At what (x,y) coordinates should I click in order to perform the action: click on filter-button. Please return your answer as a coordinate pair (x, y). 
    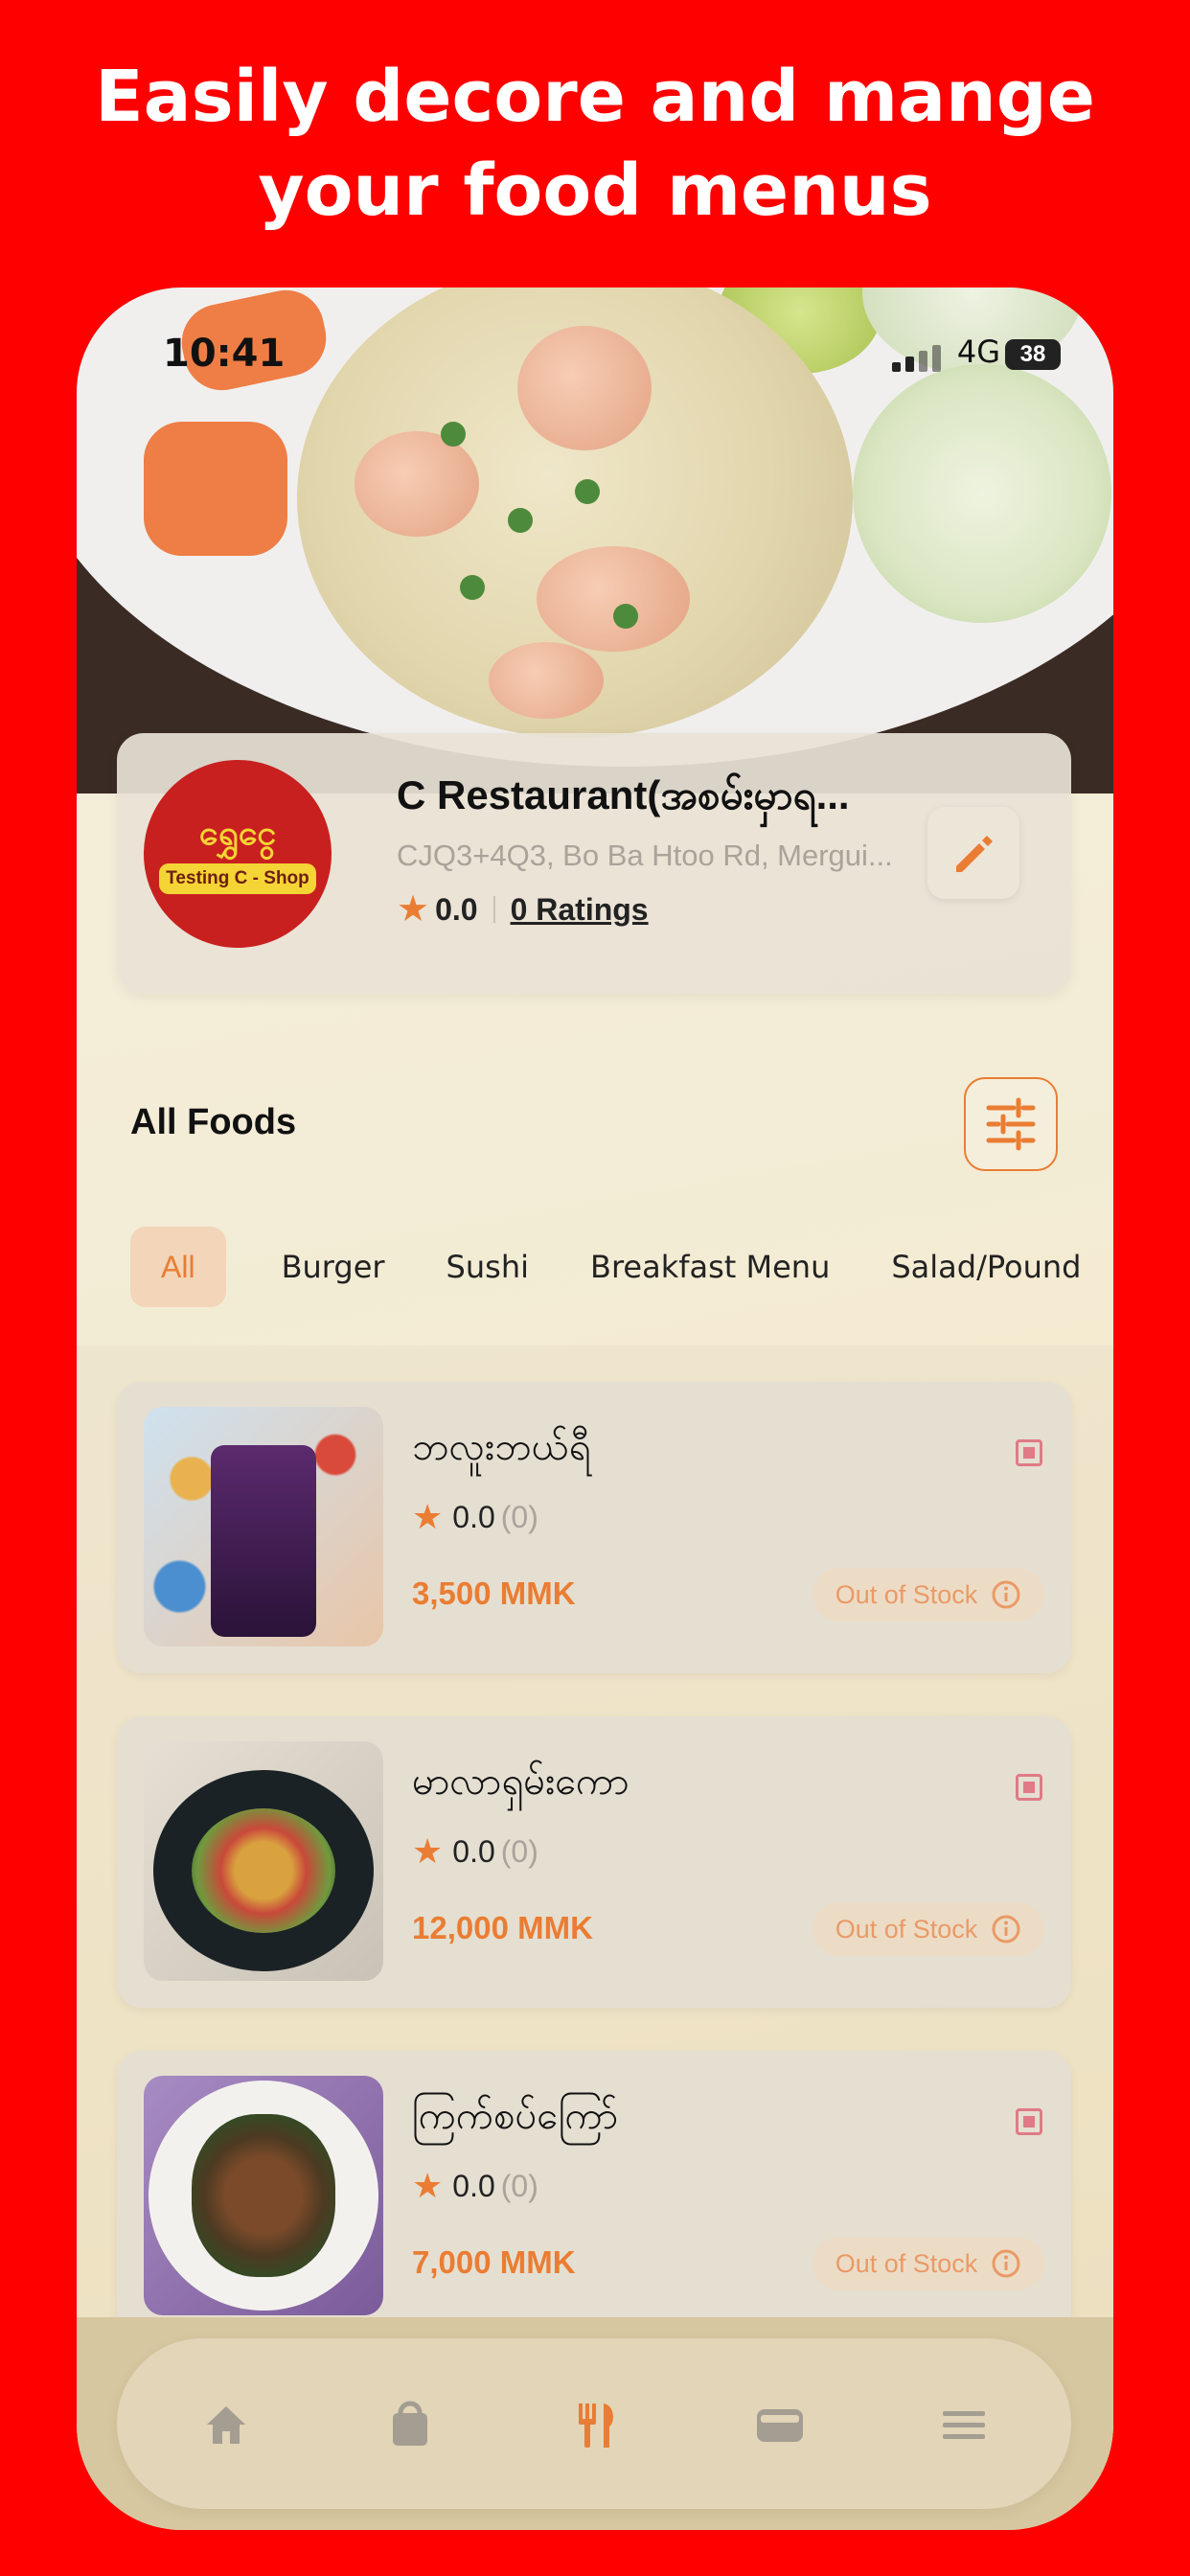
    Looking at the image, I should click on (1011, 1124).